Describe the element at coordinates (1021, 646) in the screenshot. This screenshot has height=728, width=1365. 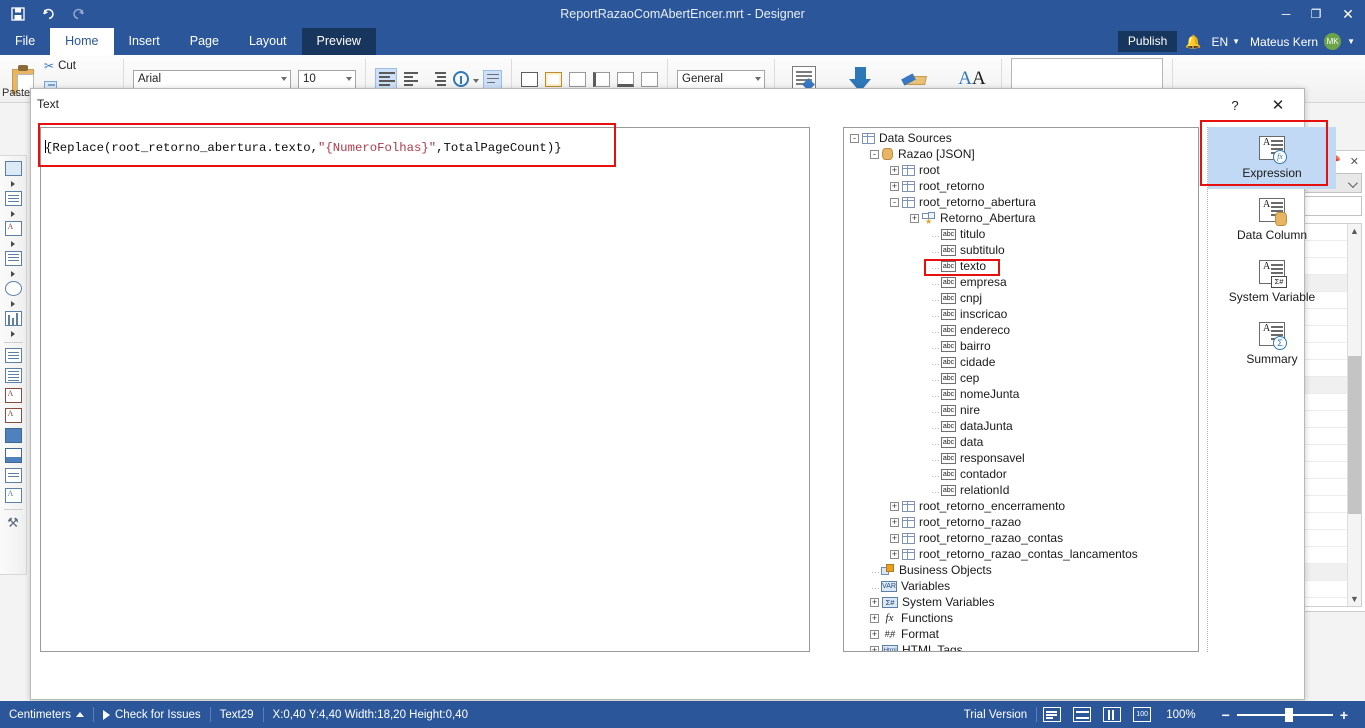
I see `tree-item: + Html HTML Tags` at that location.